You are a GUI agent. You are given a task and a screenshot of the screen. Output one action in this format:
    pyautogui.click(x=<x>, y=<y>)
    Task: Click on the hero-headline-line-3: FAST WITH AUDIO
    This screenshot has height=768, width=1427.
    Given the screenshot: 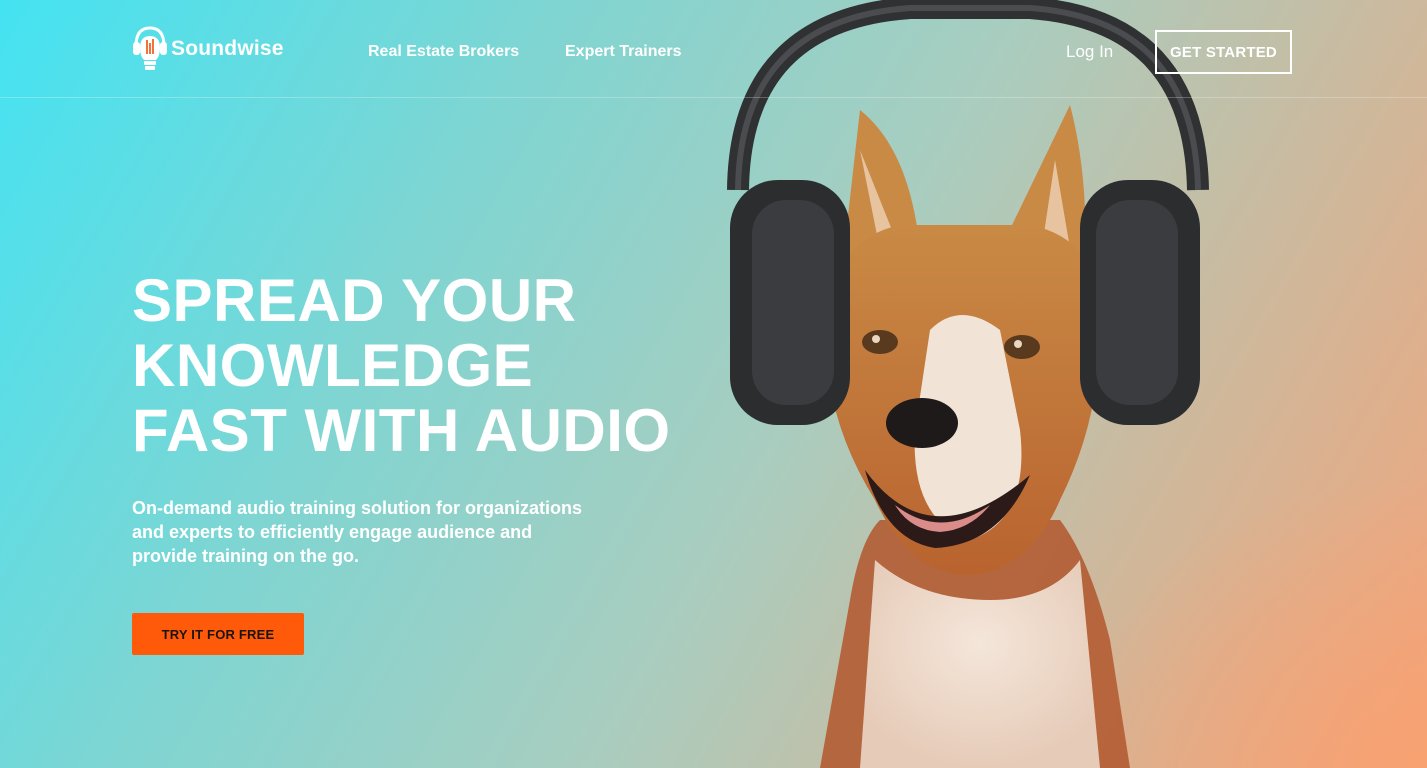 What is the action you would take?
    pyautogui.click(x=401, y=430)
    